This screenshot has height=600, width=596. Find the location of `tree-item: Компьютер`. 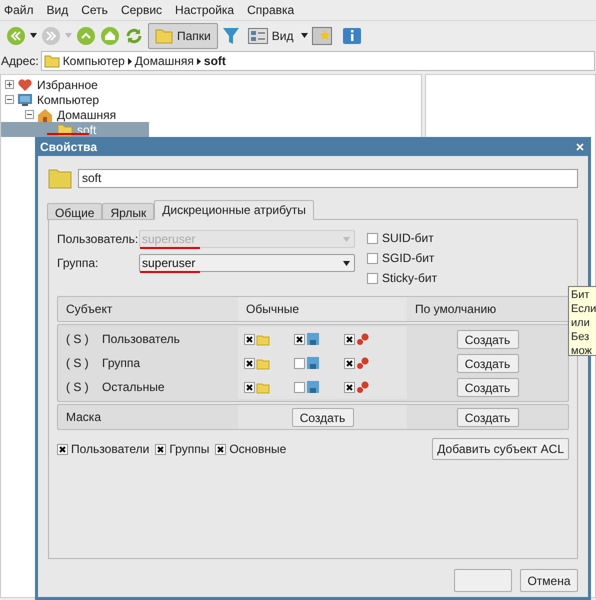

tree-item: Компьютер is located at coordinates (75, 99).